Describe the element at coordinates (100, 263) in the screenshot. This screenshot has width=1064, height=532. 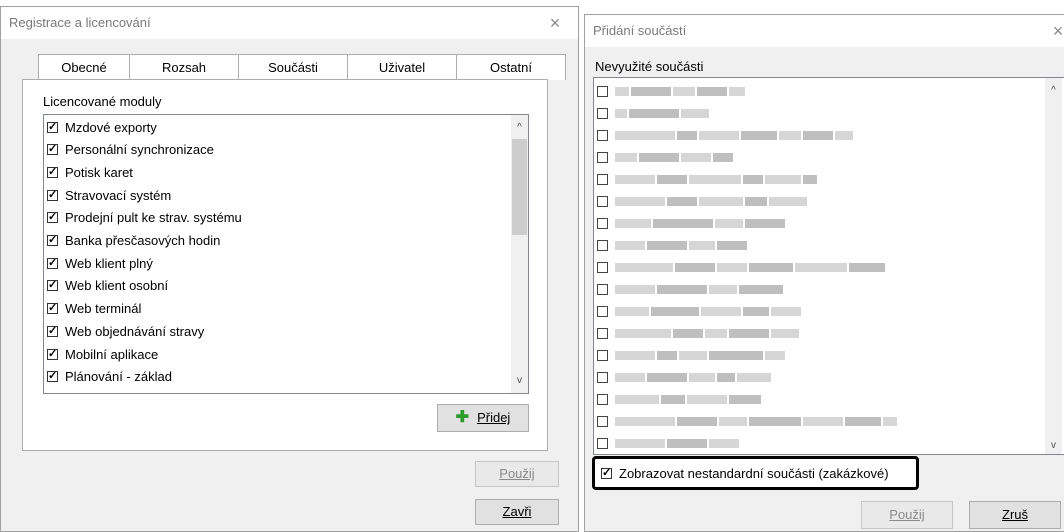
I see `module-item: Web klient plný` at that location.